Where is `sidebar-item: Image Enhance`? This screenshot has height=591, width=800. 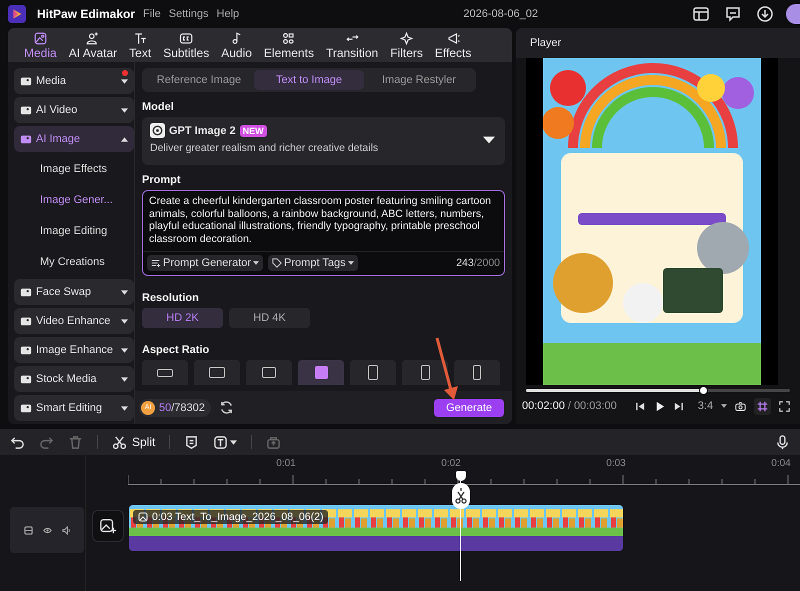 sidebar-item: Image Enhance is located at coordinates (74, 350).